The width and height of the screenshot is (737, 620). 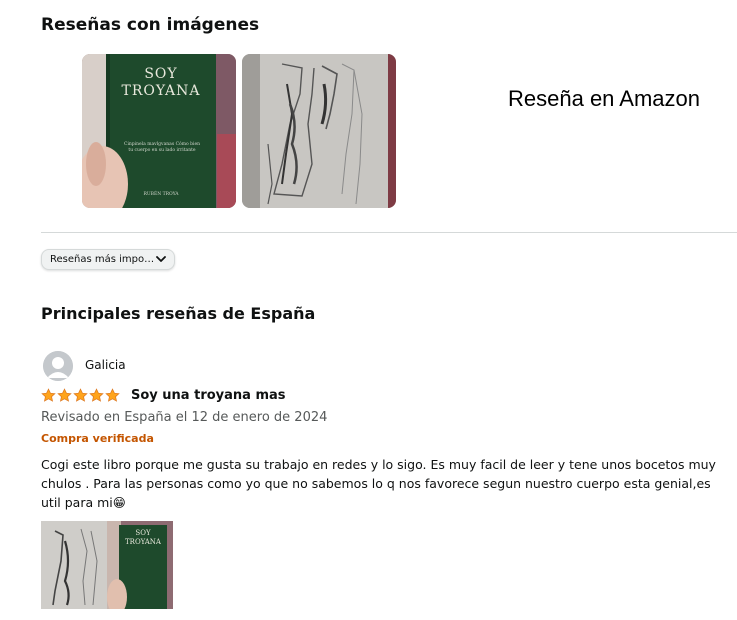 I want to click on section-divider, so click(x=389, y=232).